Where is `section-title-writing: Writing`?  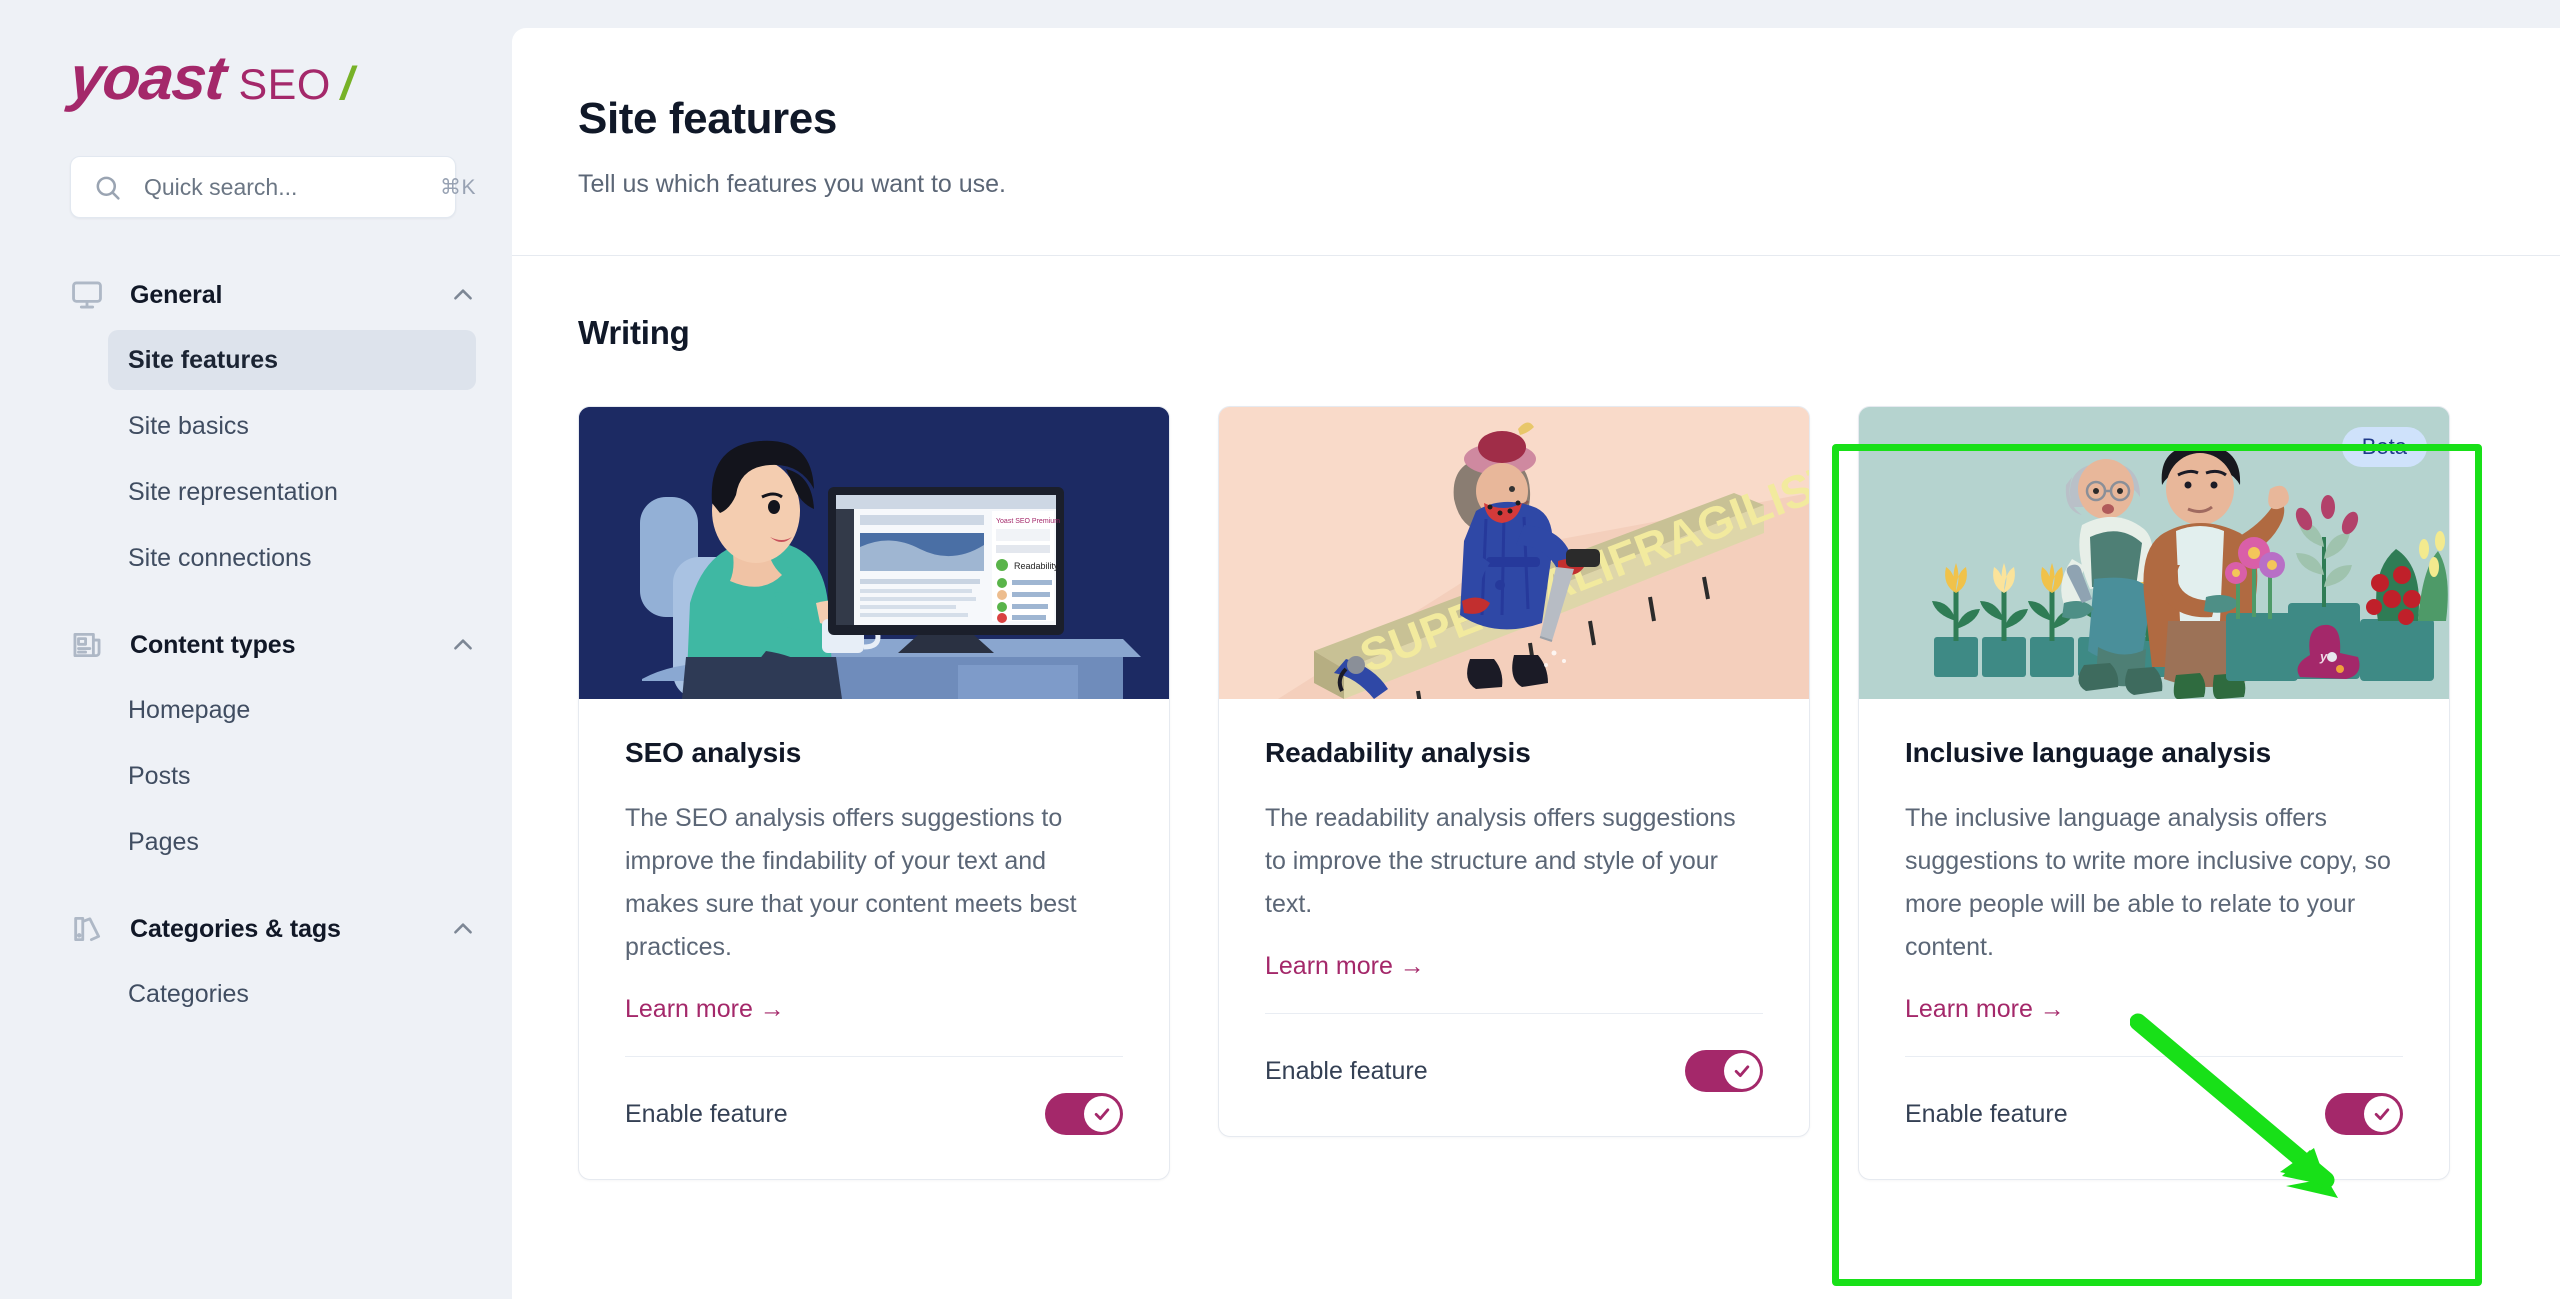
section-title-writing: Writing is located at coordinates (634, 332).